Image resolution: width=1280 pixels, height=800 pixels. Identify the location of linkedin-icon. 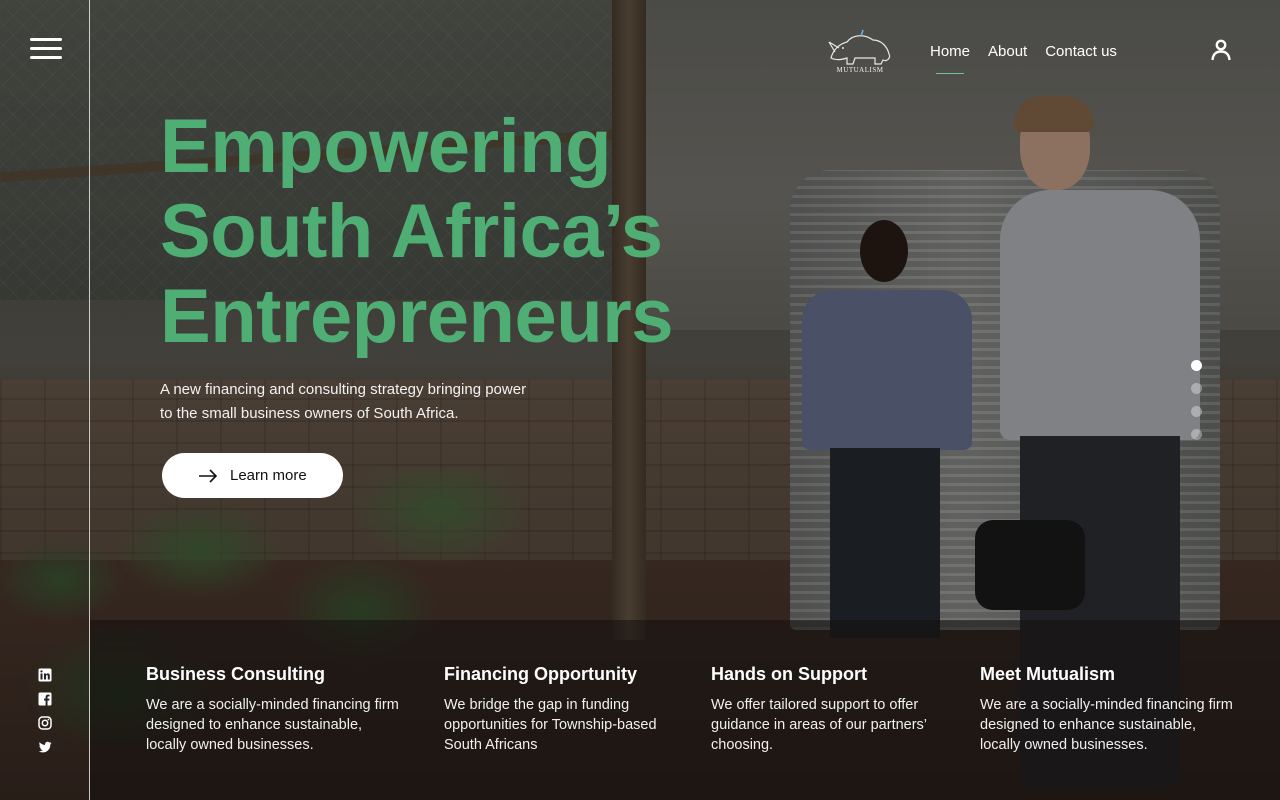
(45, 675).